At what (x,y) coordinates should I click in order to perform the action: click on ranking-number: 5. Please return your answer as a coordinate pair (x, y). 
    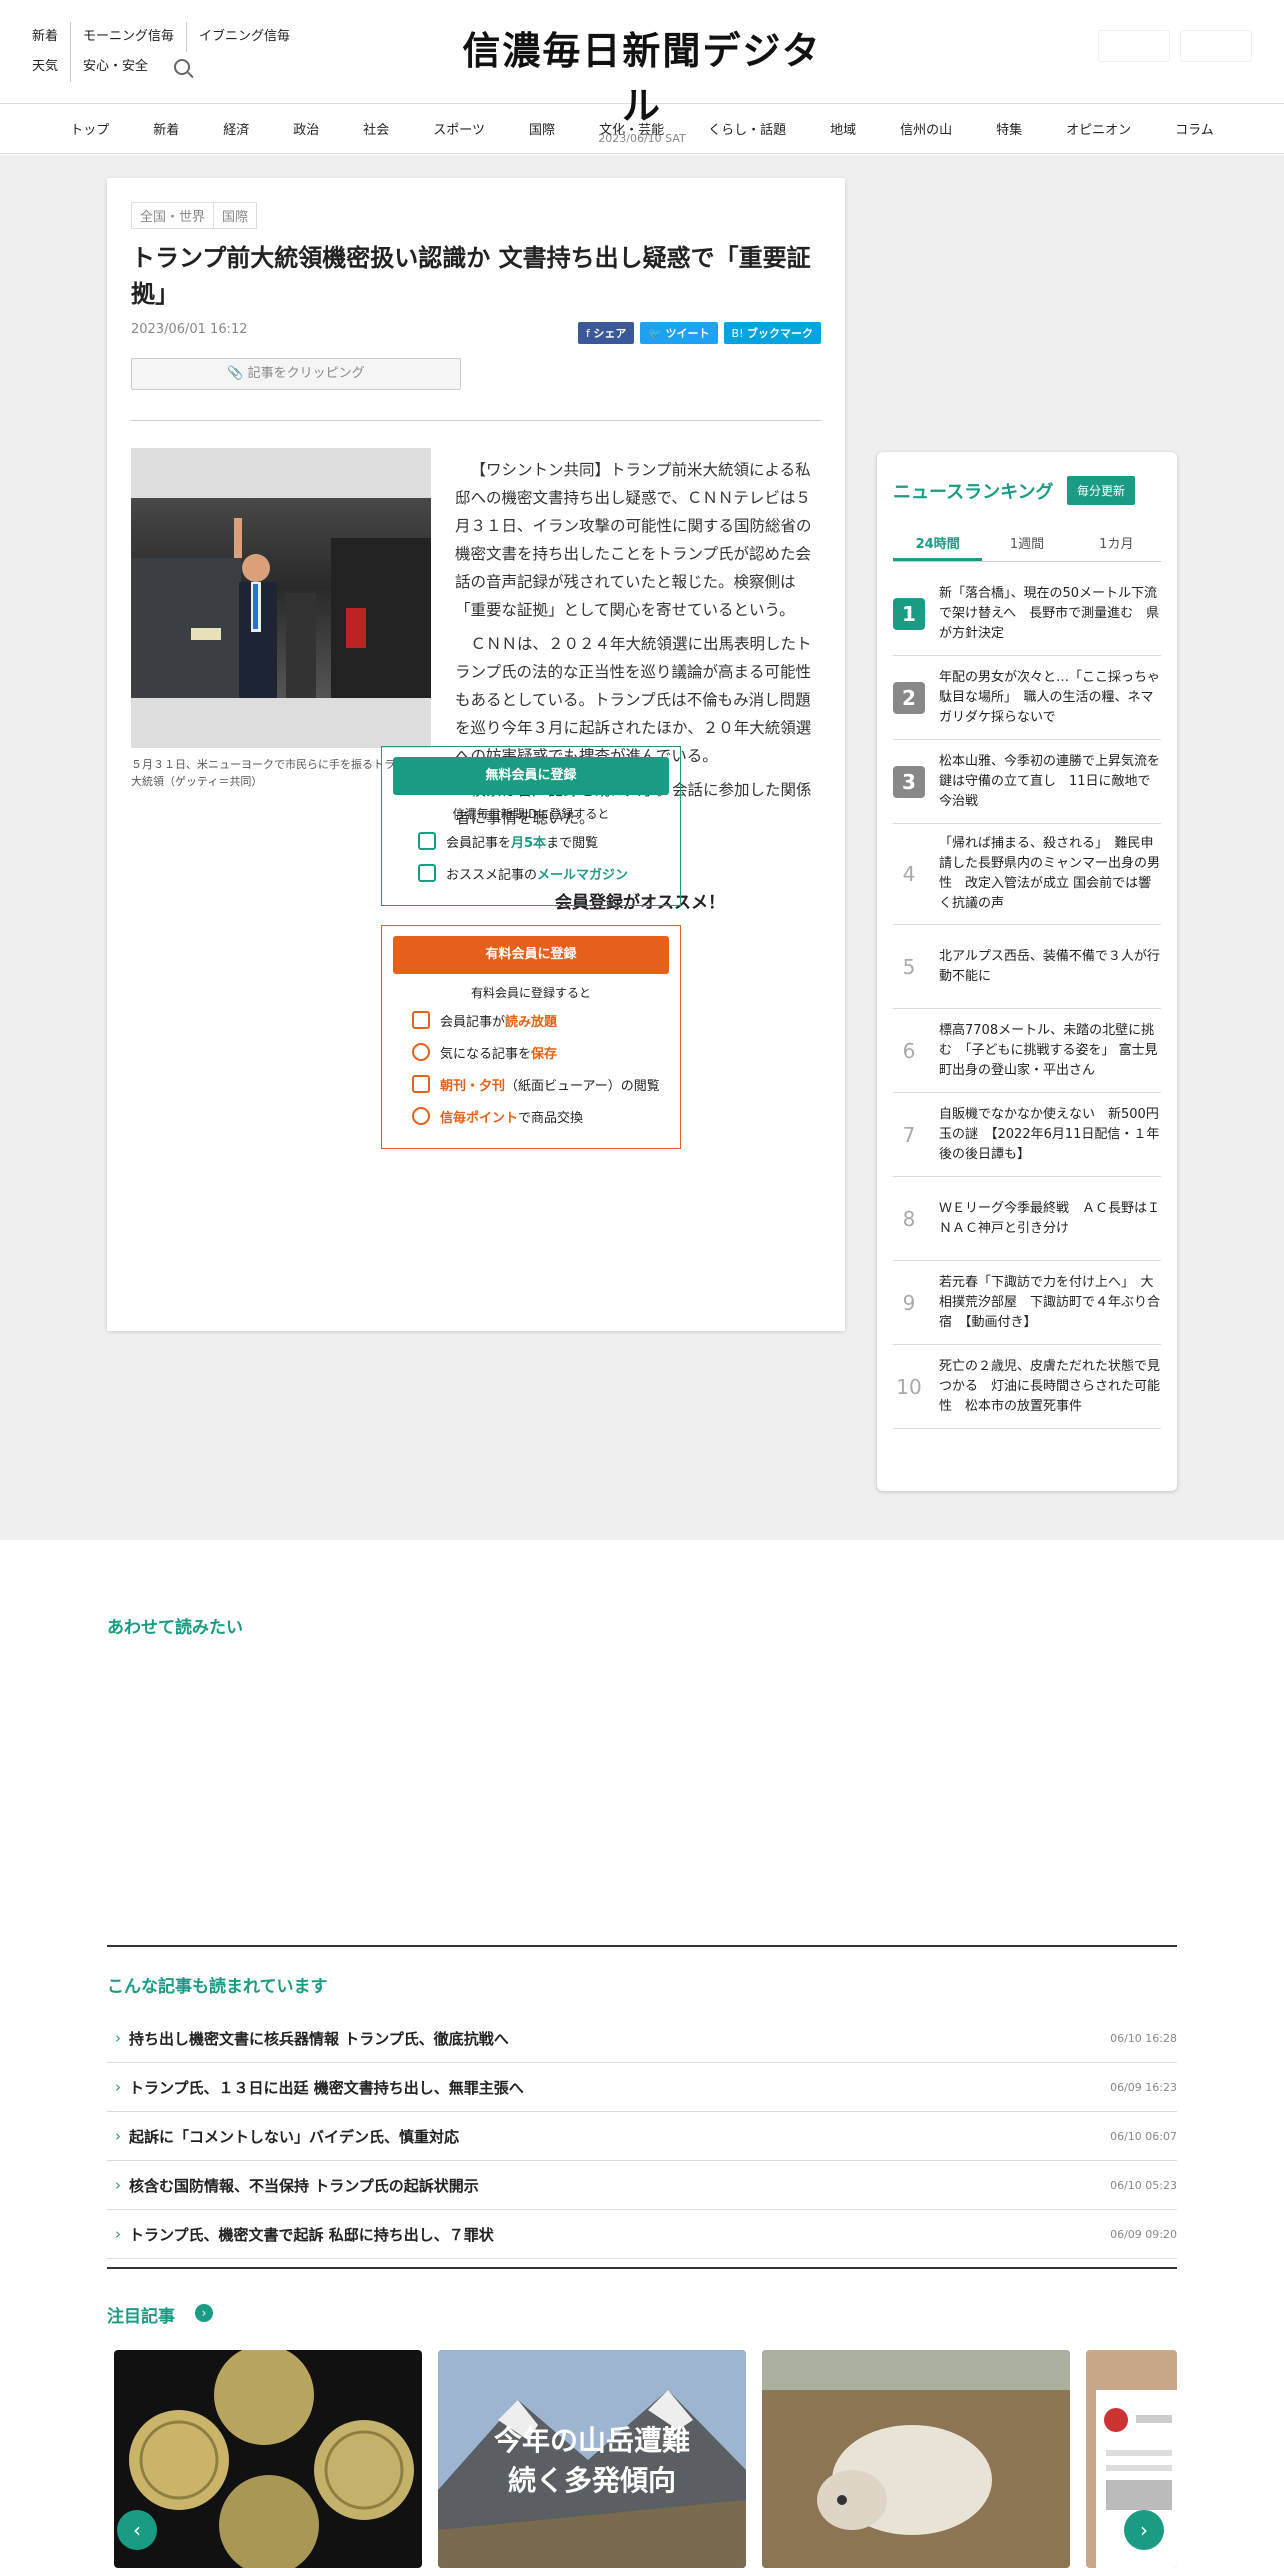
    Looking at the image, I should click on (909, 966).